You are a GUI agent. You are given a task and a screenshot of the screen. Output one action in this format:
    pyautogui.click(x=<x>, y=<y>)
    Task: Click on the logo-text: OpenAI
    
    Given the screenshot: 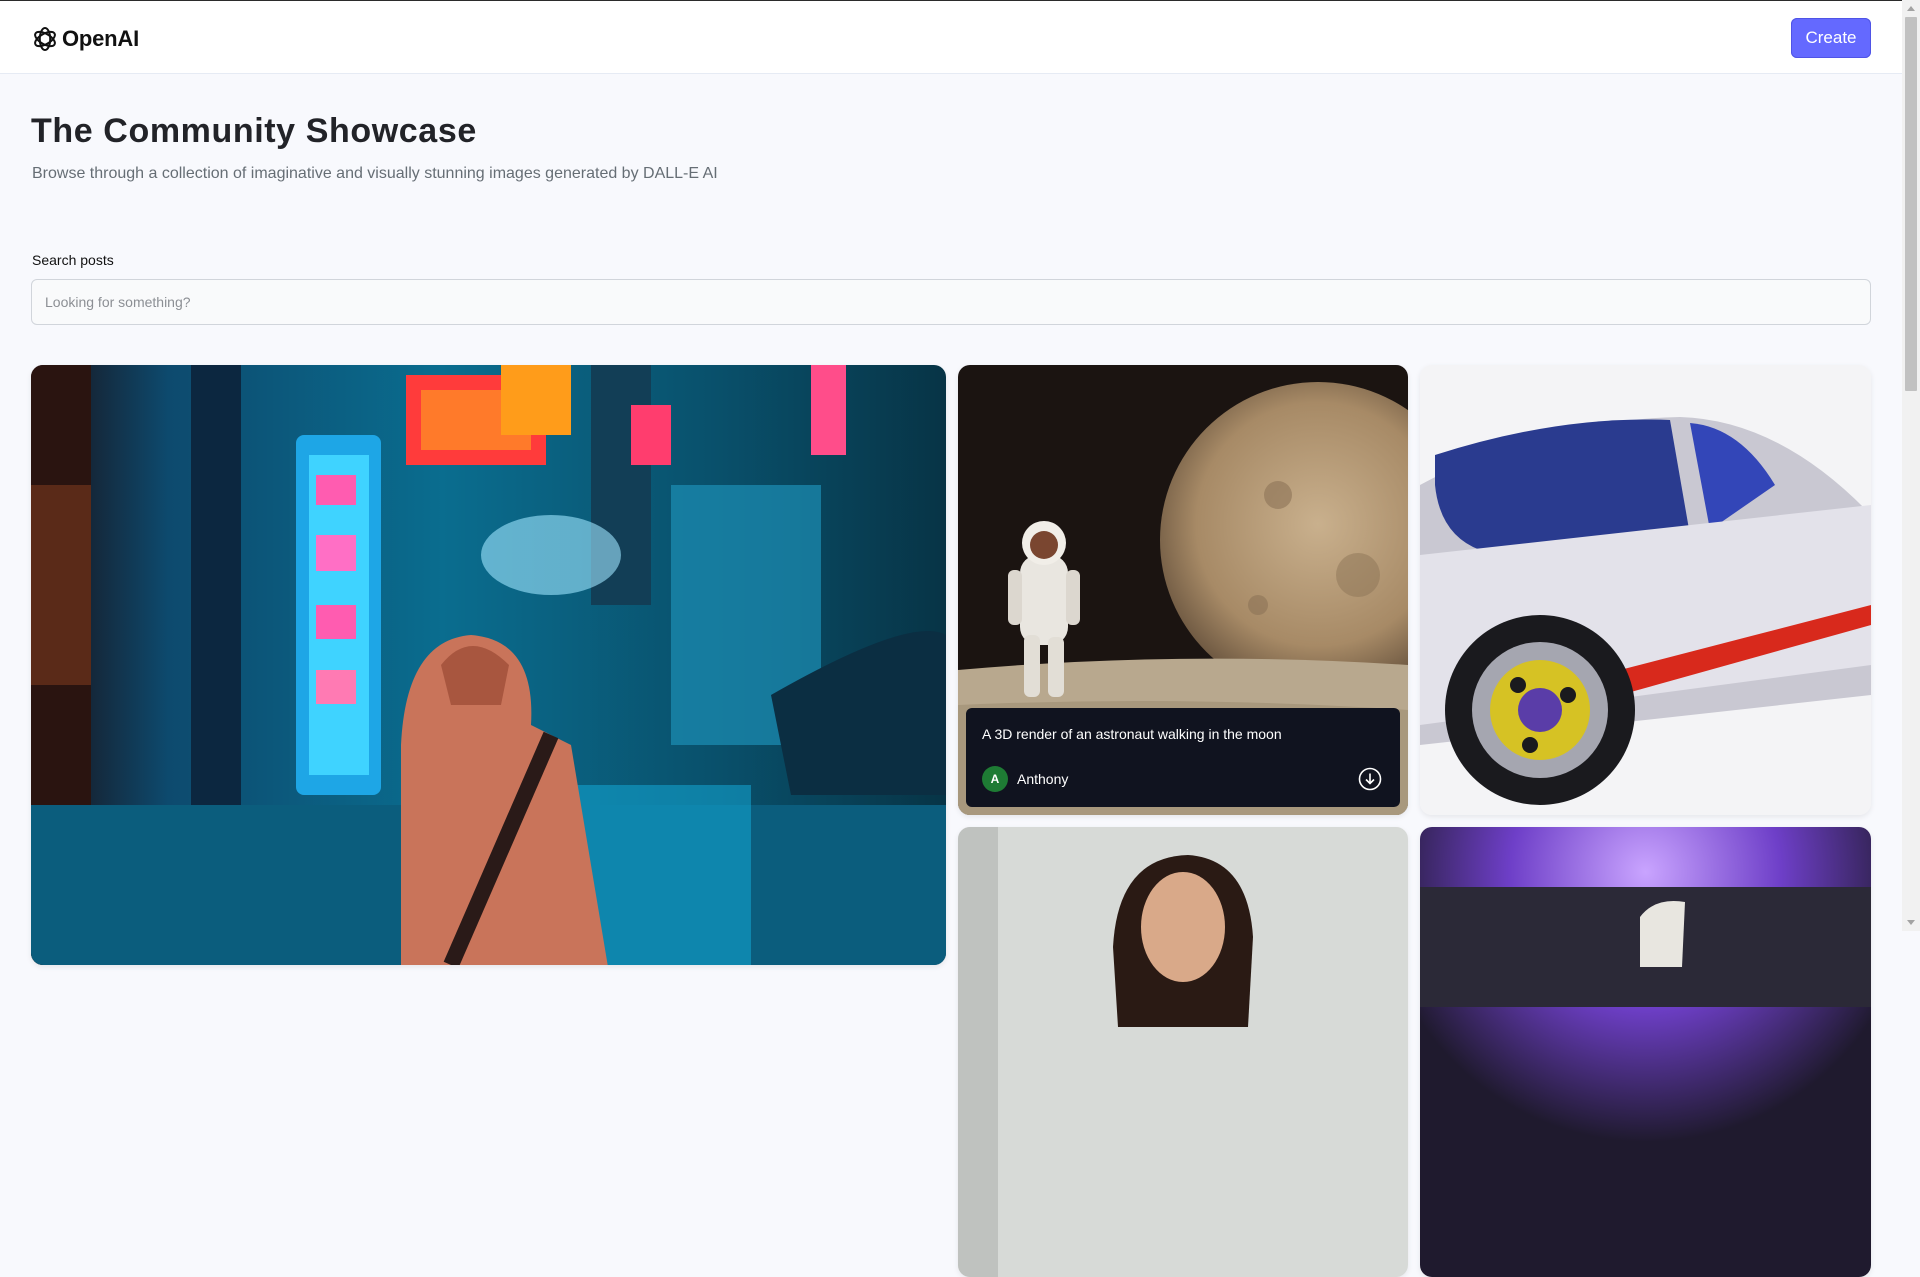 What is the action you would take?
    pyautogui.click(x=101, y=38)
    